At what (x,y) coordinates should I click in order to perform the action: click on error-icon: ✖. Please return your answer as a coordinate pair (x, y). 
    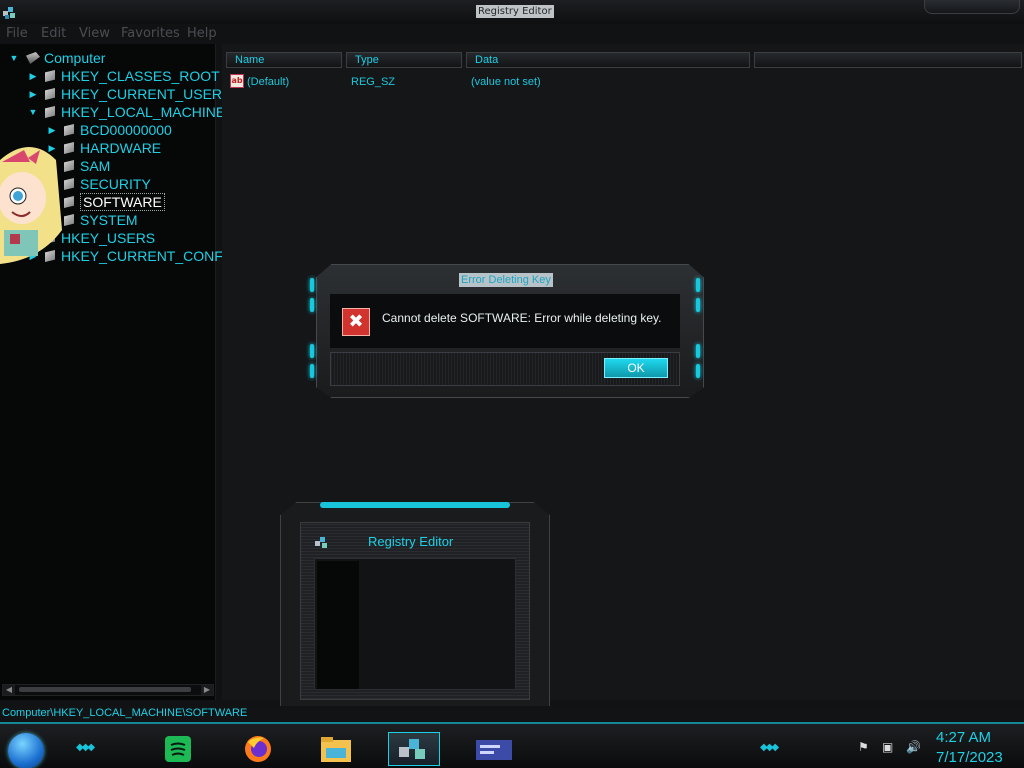
    Looking at the image, I should click on (356, 322).